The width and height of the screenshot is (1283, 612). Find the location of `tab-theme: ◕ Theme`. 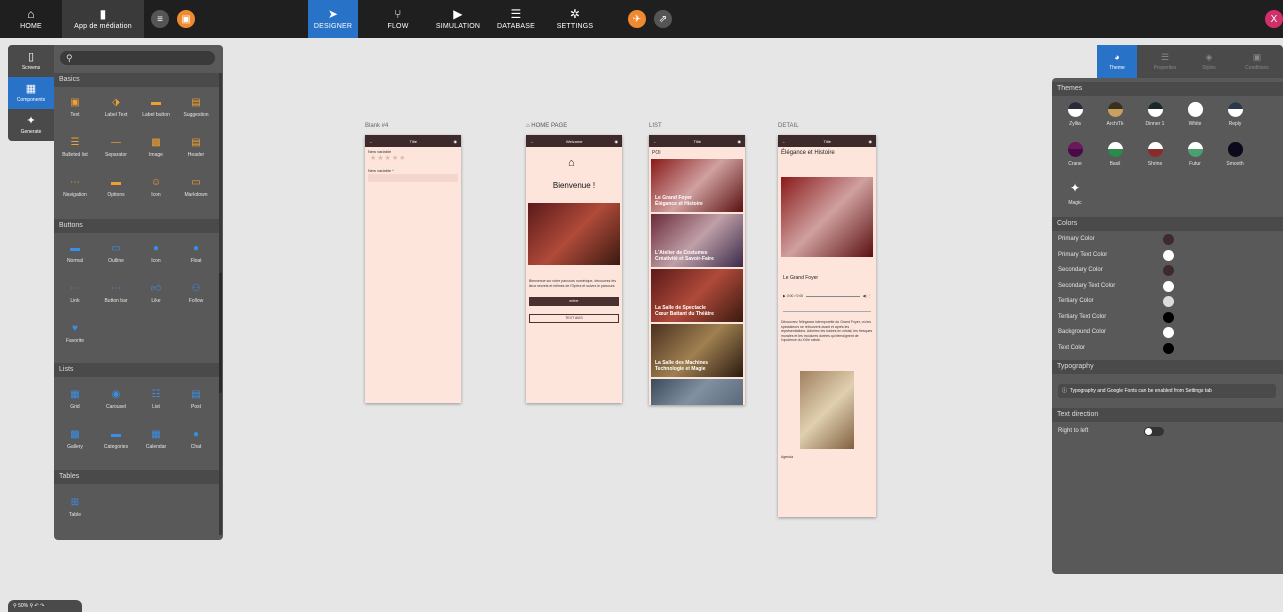

tab-theme: ◕ Theme is located at coordinates (1117, 61).